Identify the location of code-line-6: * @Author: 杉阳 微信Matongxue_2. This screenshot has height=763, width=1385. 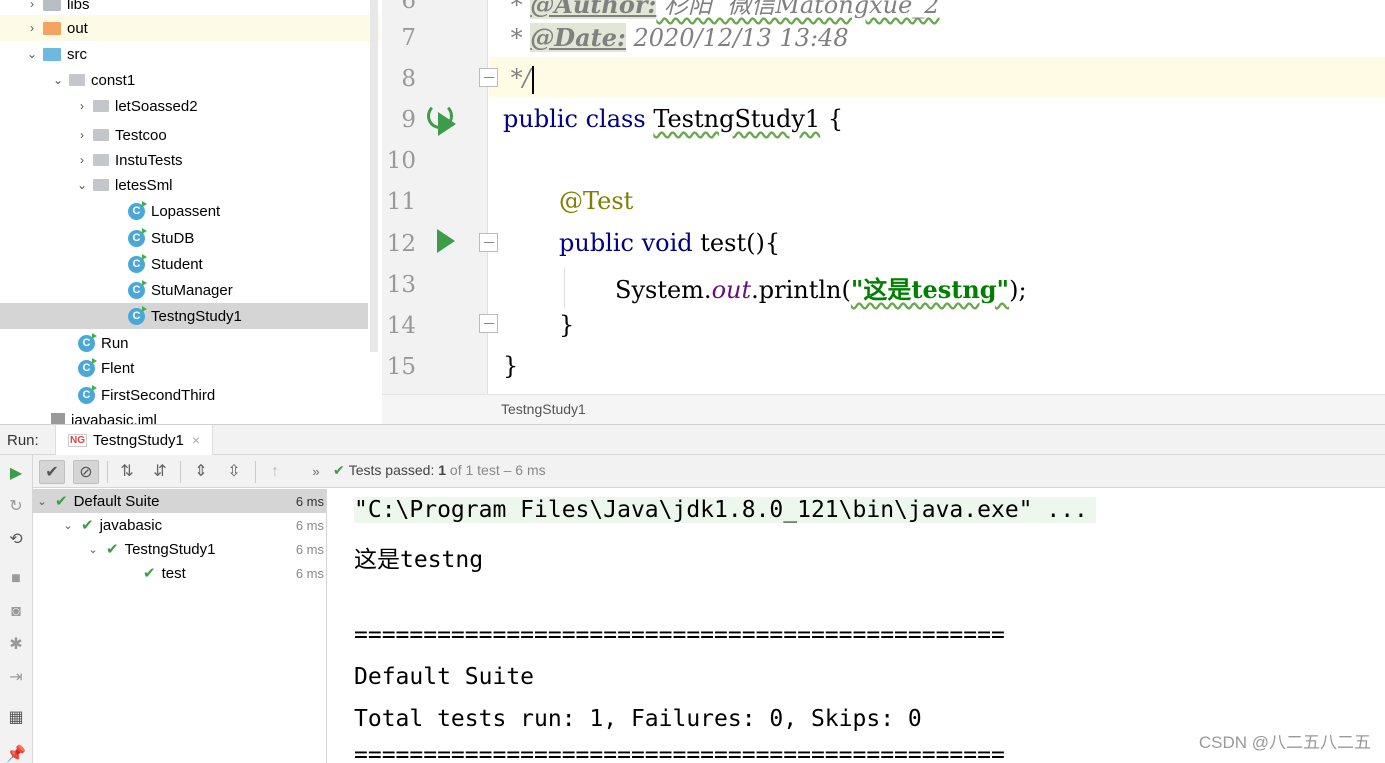
(721, 10).